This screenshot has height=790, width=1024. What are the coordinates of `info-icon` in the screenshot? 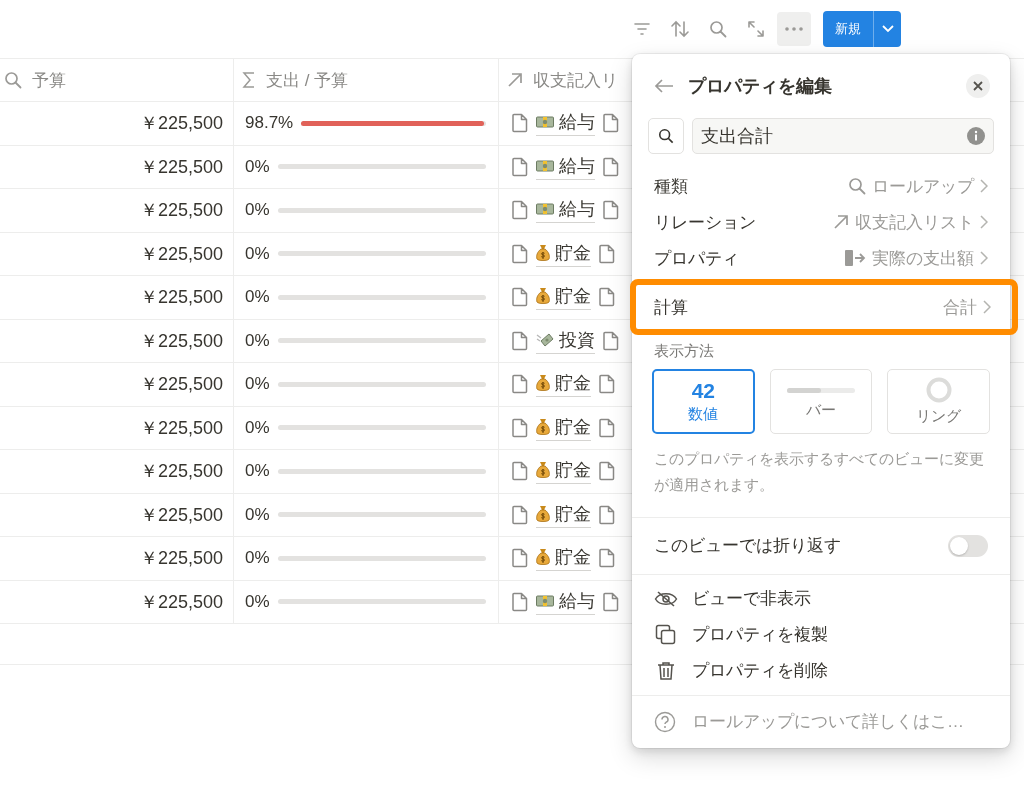 It's located at (976, 136).